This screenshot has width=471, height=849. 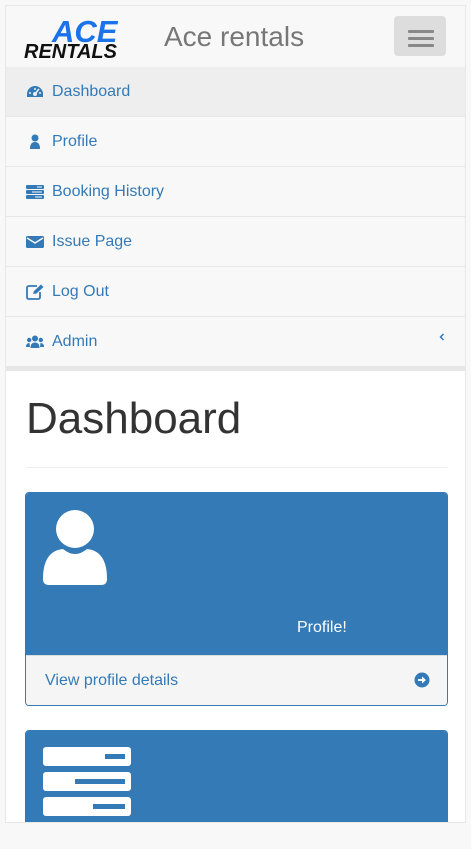 I want to click on edit-icon, so click(x=35, y=292).